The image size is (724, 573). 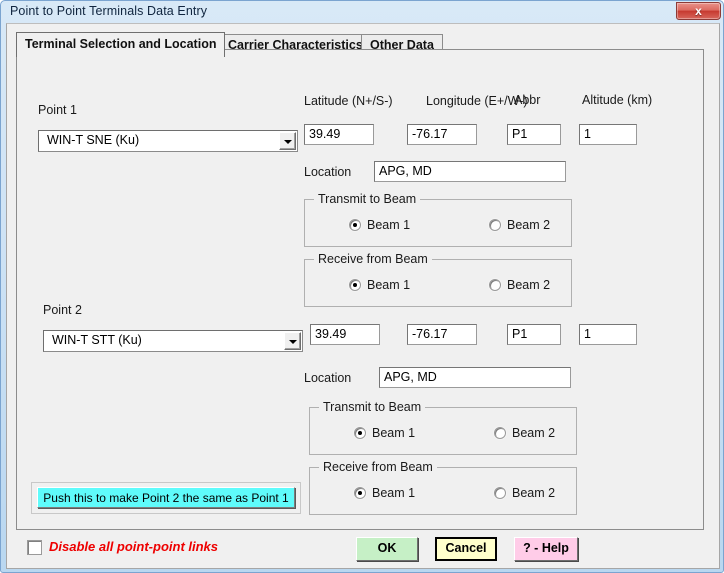 I want to click on point2-terminal-combobox: WIN-T STT (Ku), so click(x=173, y=341).